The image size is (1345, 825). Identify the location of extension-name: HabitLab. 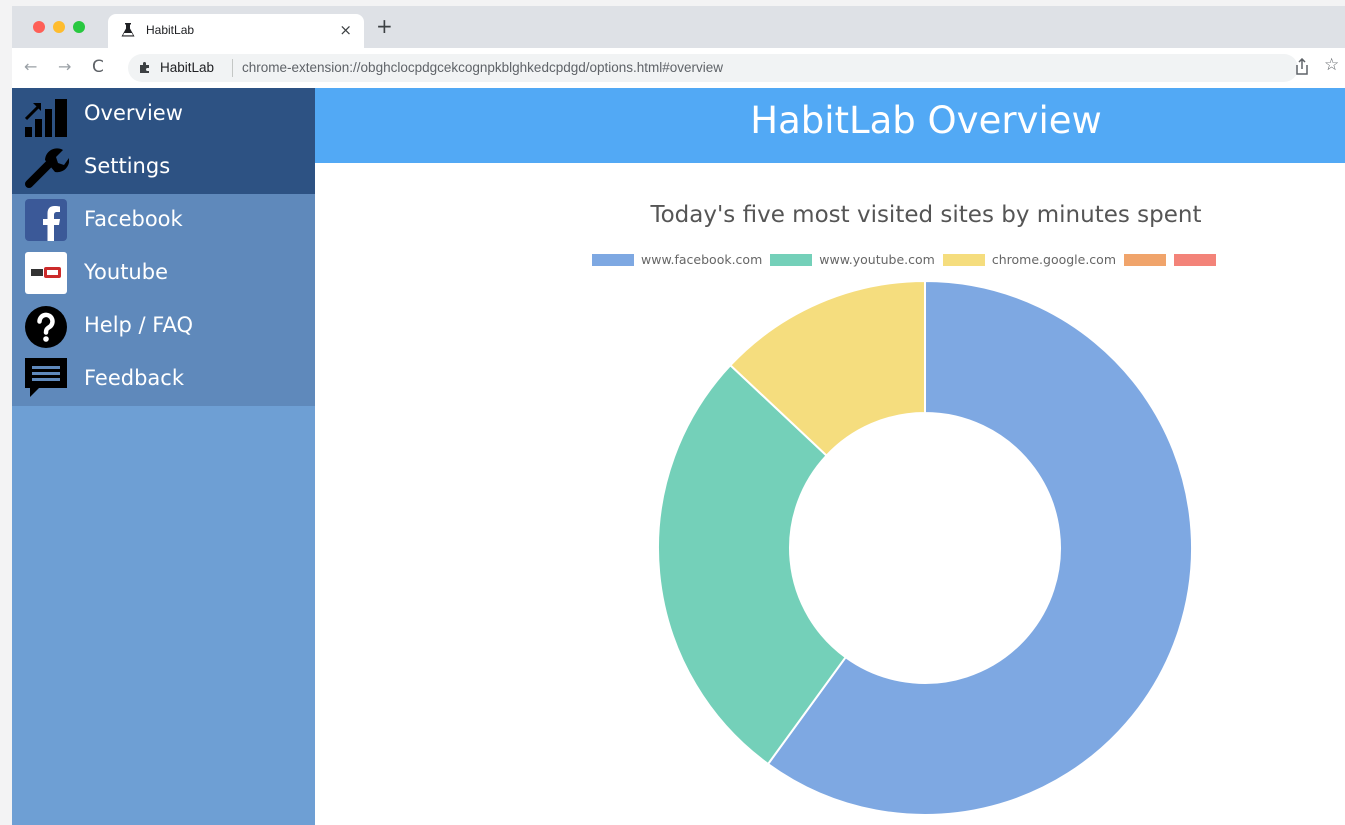
(187, 67).